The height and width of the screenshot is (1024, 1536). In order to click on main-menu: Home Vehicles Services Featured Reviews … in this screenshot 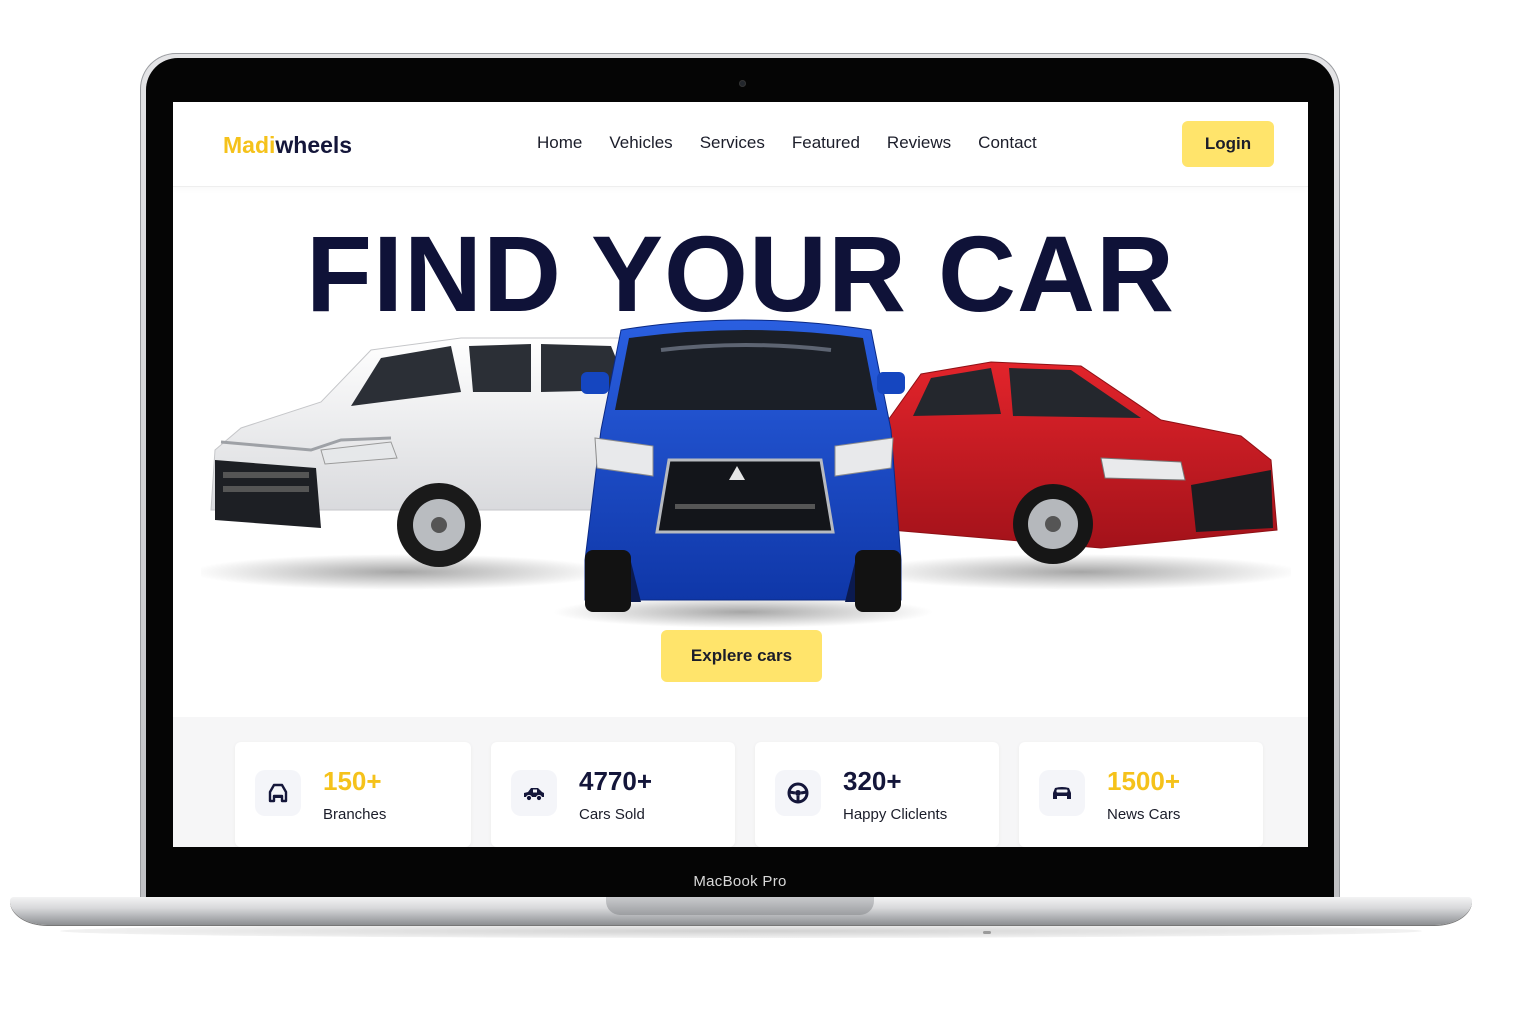, I will do `click(787, 143)`.